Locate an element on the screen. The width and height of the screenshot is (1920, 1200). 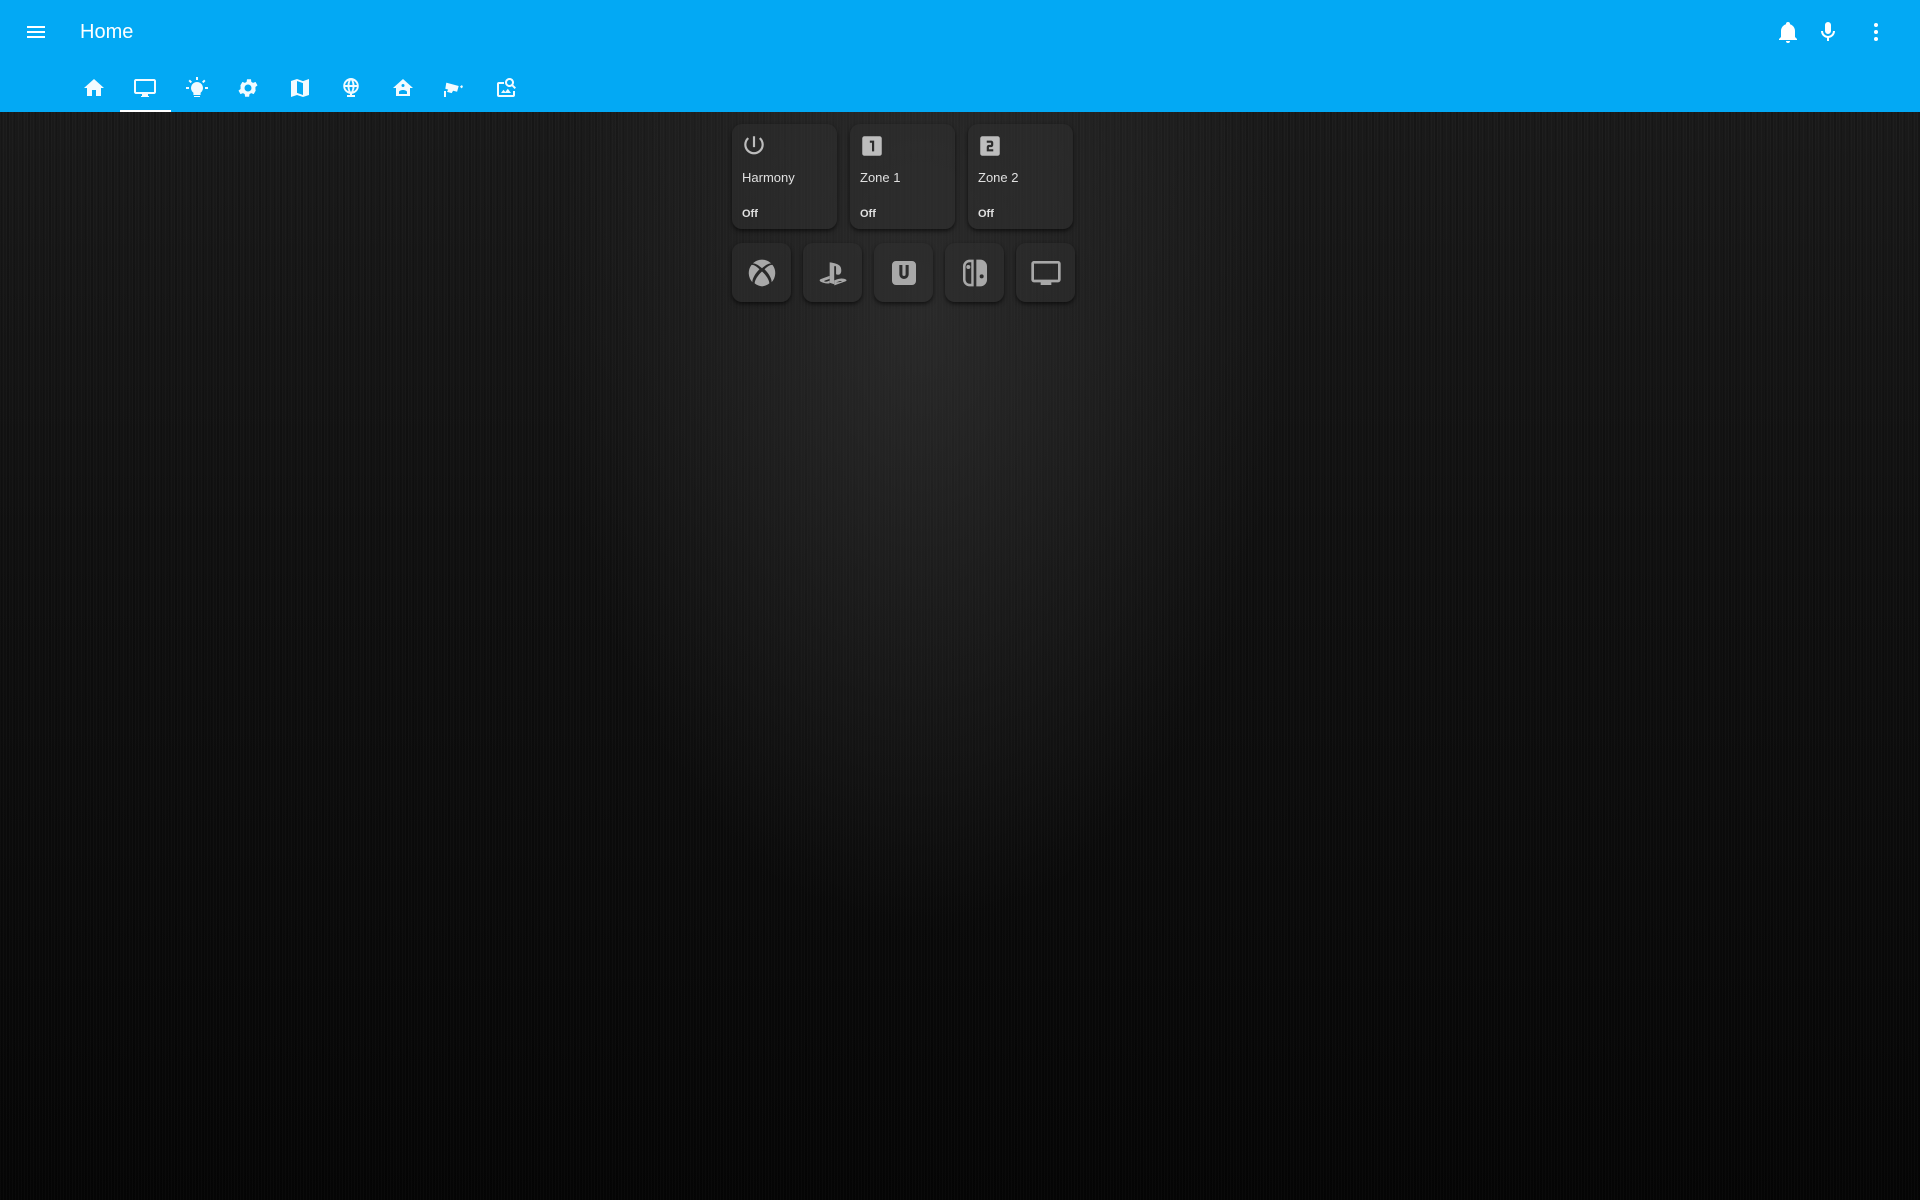
view-tabs is located at coordinates (300, 88).